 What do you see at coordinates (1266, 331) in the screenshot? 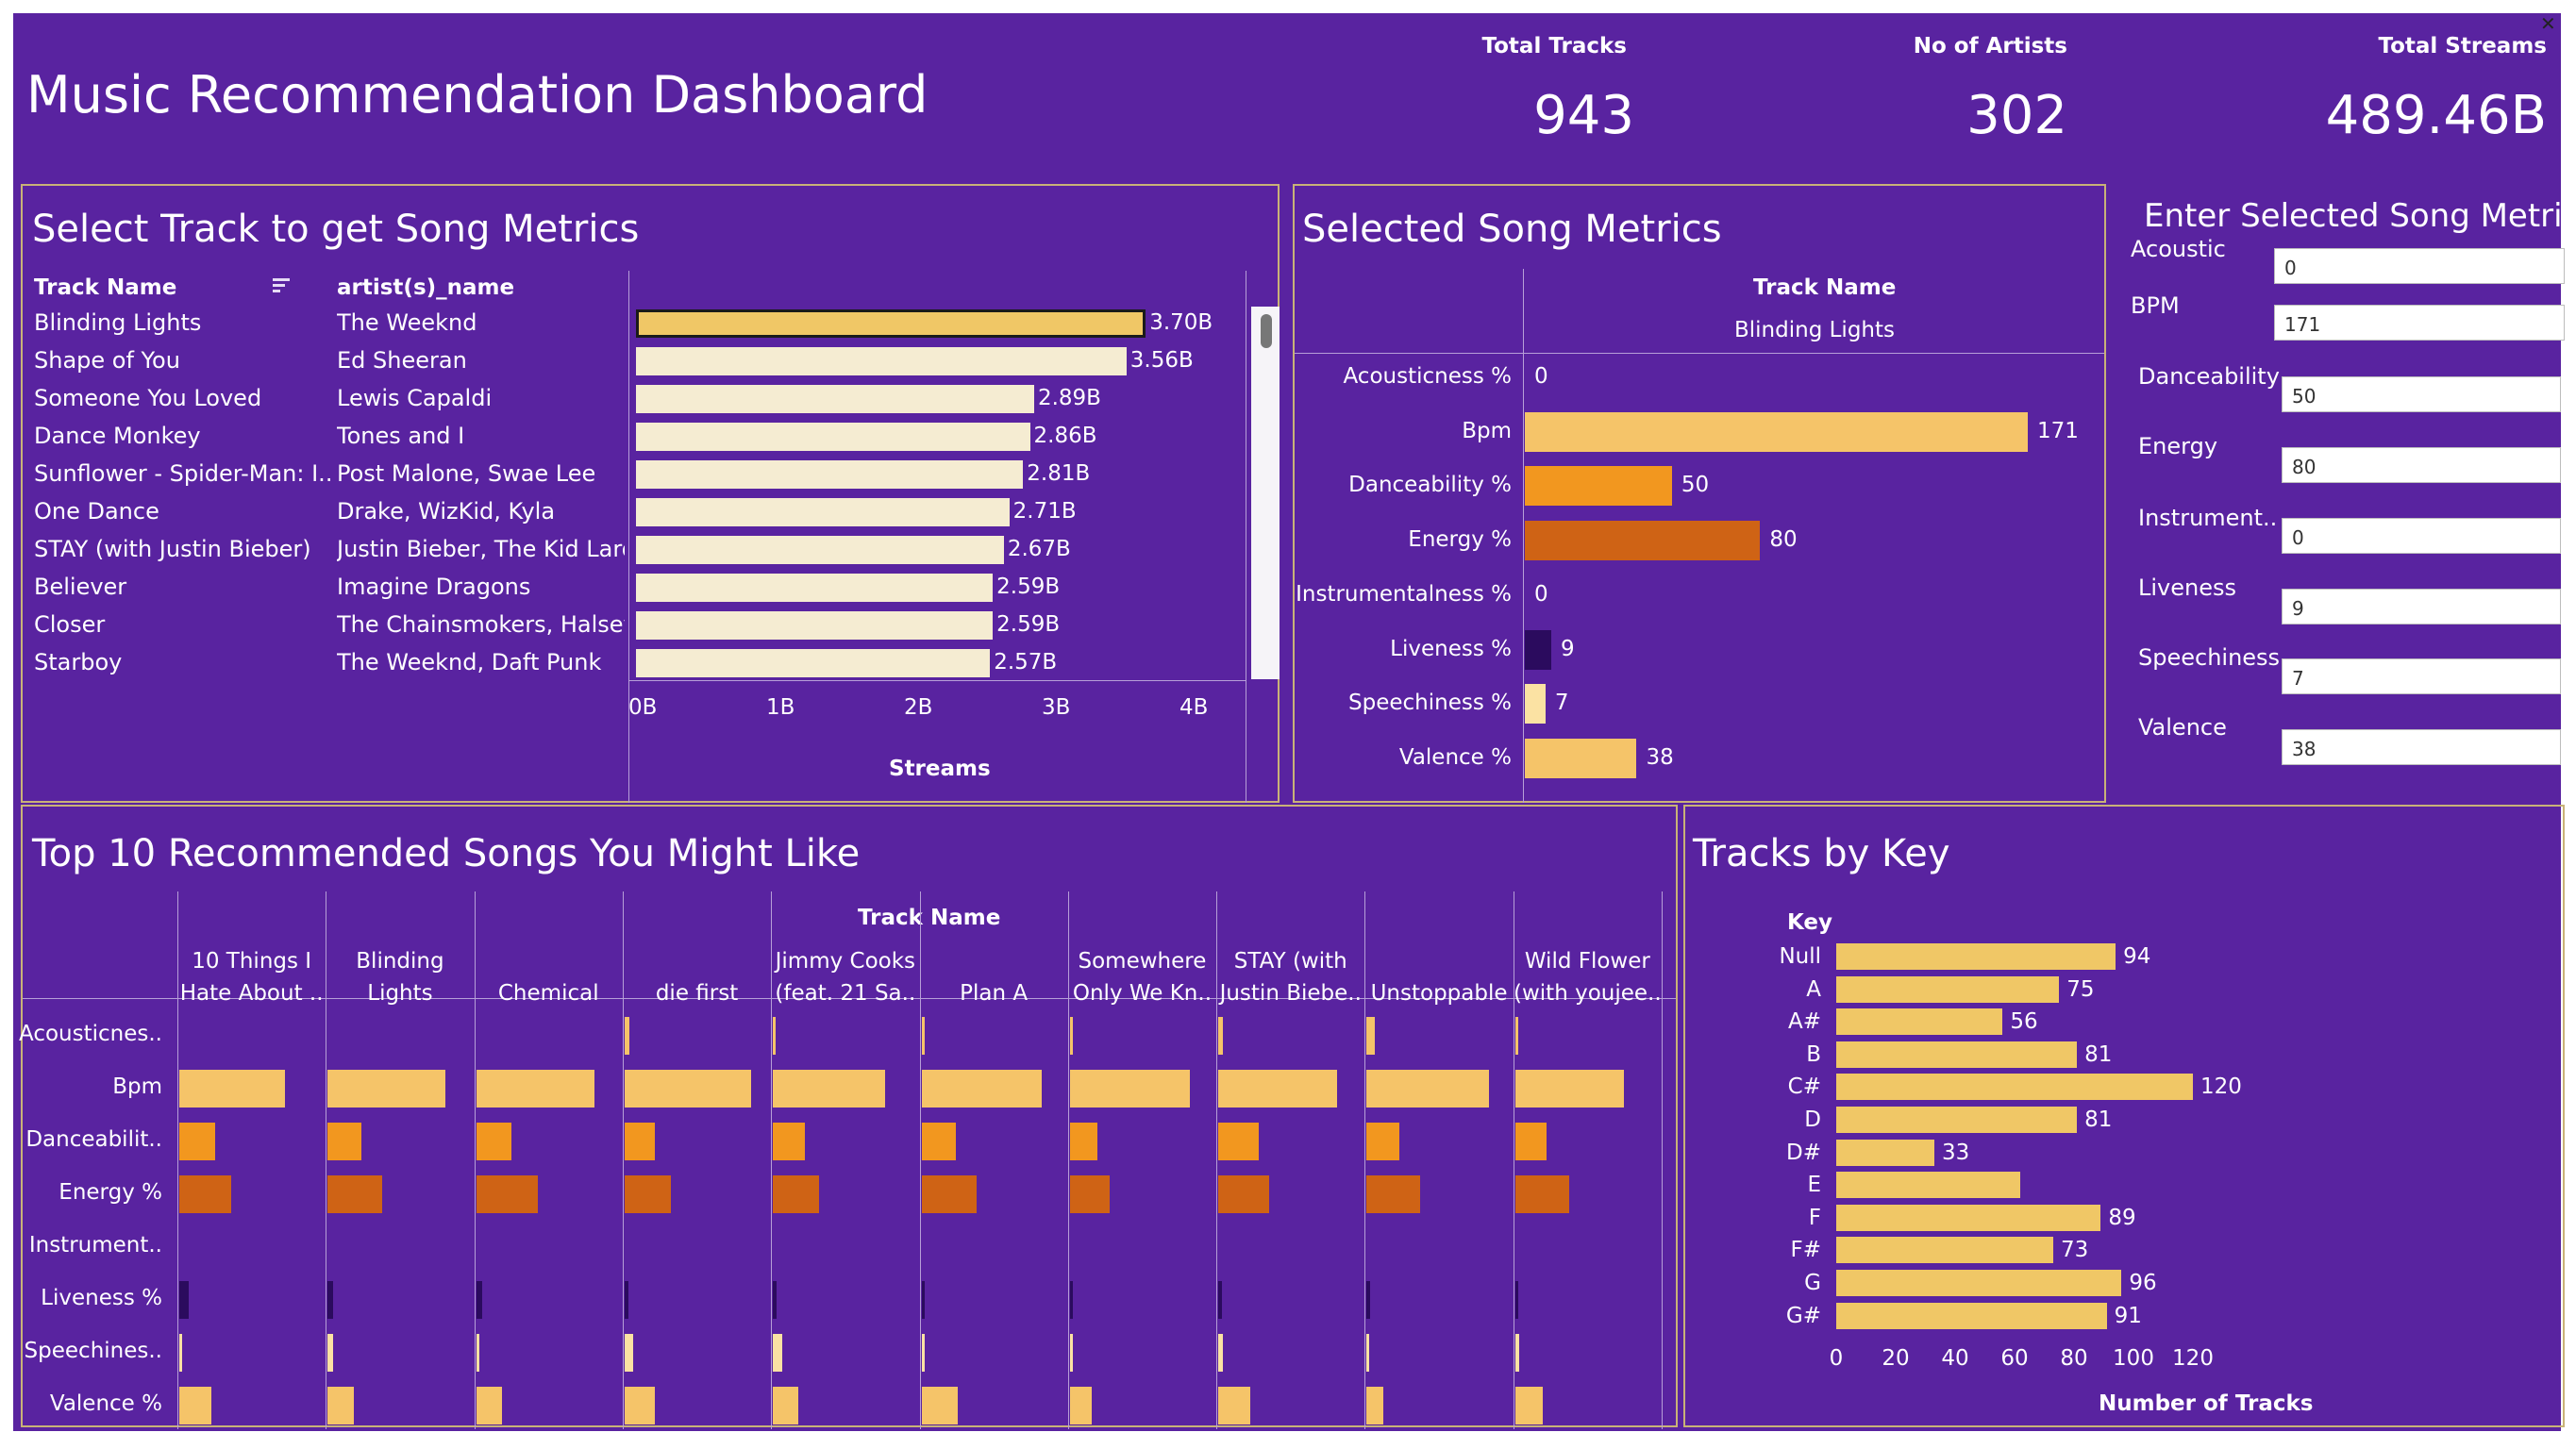
I see `scrollbar-thumb` at bounding box center [1266, 331].